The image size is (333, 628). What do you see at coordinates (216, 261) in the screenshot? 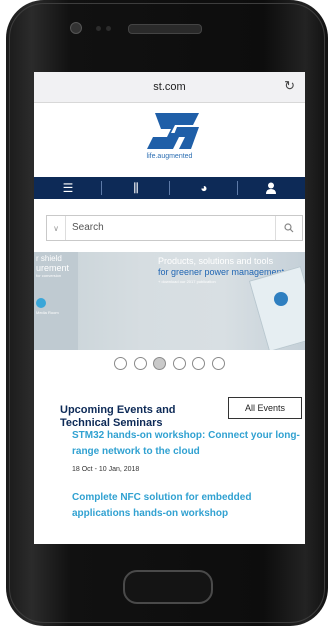
I see `banner-headline: Products, solutions and tools` at bounding box center [216, 261].